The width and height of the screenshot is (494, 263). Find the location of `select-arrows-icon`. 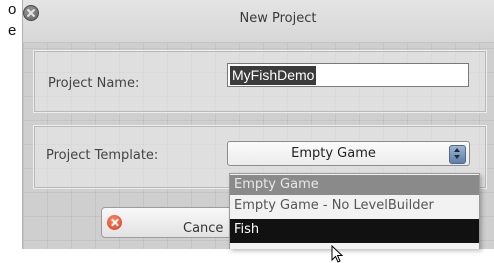

select-arrows-icon is located at coordinates (457, 154).